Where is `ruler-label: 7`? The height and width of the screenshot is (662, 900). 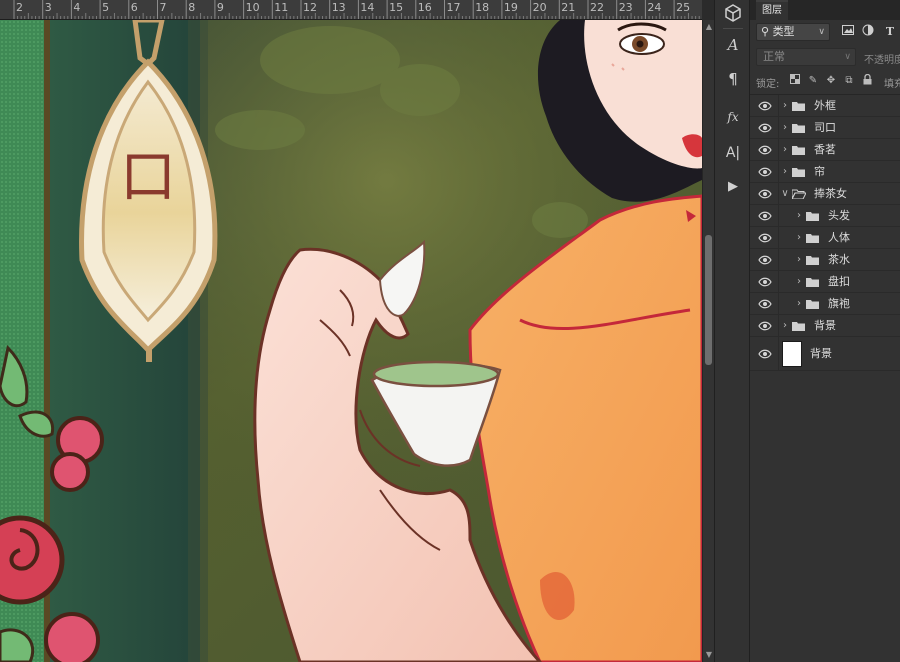 ruler-label: 7 is located at coordinates (163, 7).